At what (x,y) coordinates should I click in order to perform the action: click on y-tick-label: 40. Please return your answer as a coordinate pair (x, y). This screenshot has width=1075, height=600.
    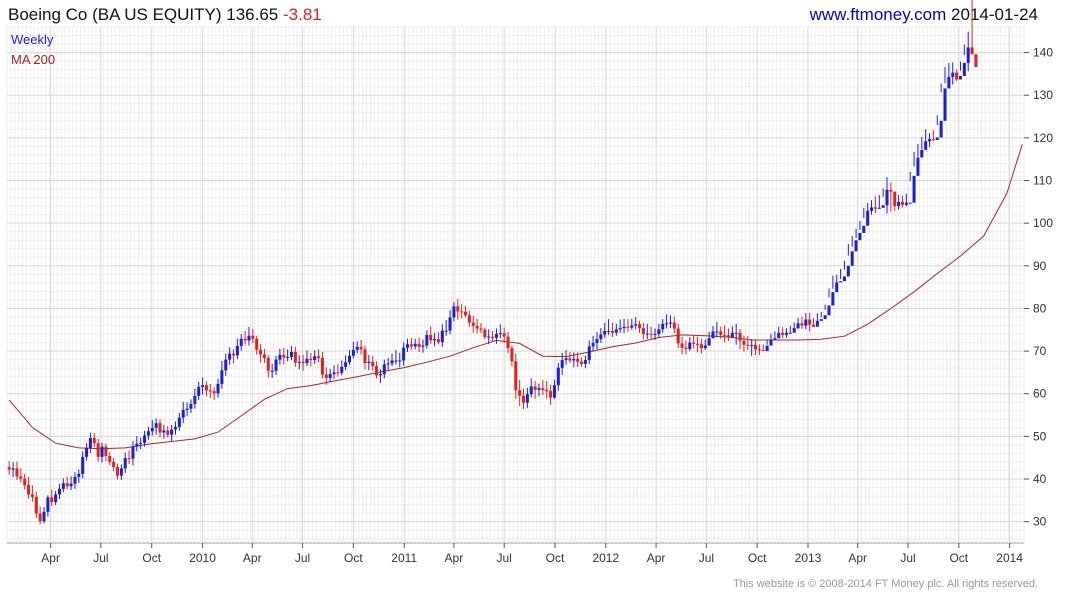
    Looking at the image, I should click on (1040, 479).